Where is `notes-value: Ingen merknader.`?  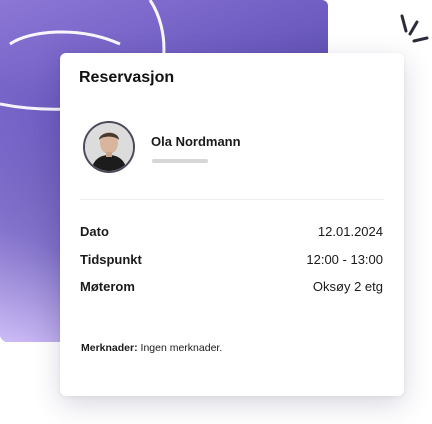 notes-value: Ingen merknader. is located at coordinates (181, 348).